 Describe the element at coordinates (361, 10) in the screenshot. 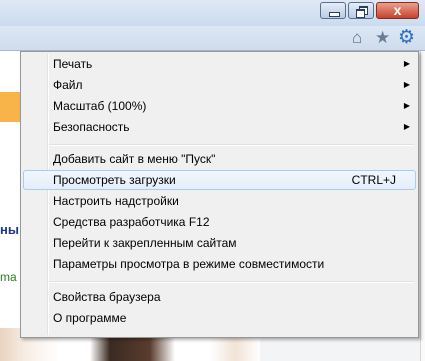

I see `restore-button` at that location.